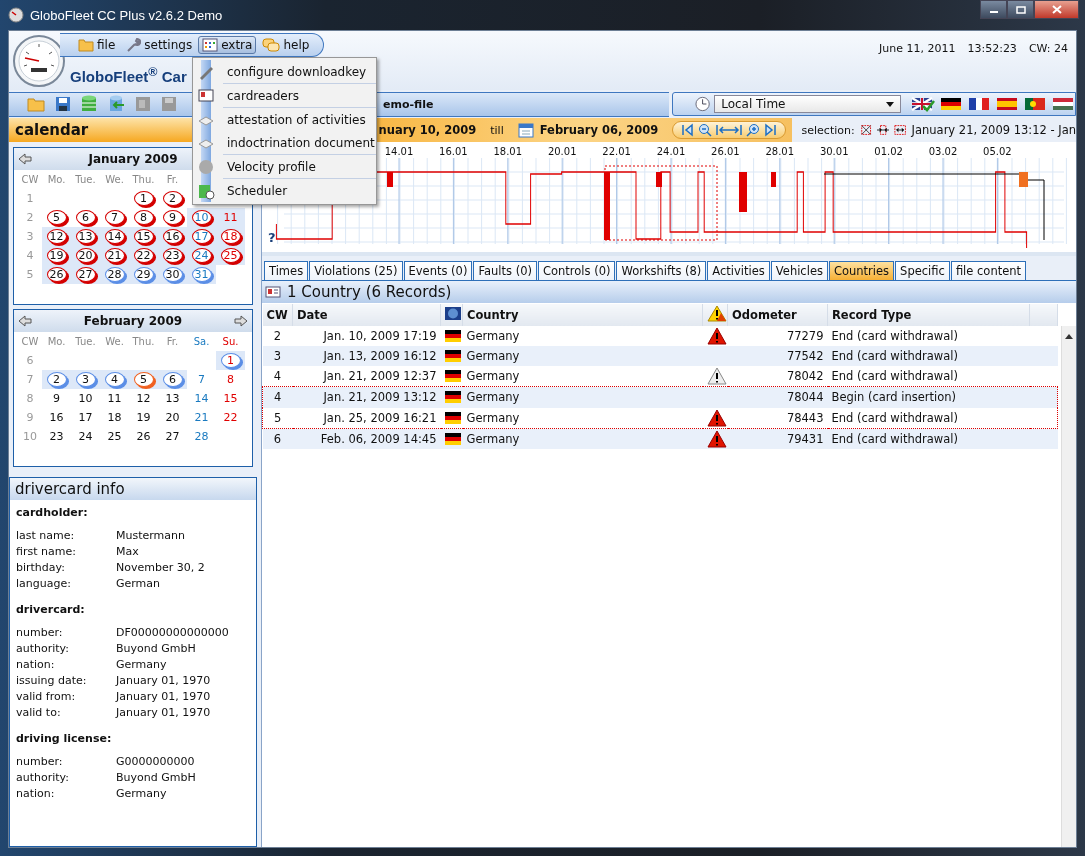 This screenshot has width=1085, height=856. I want to click on calendar-day: 6, so click(85, 217).